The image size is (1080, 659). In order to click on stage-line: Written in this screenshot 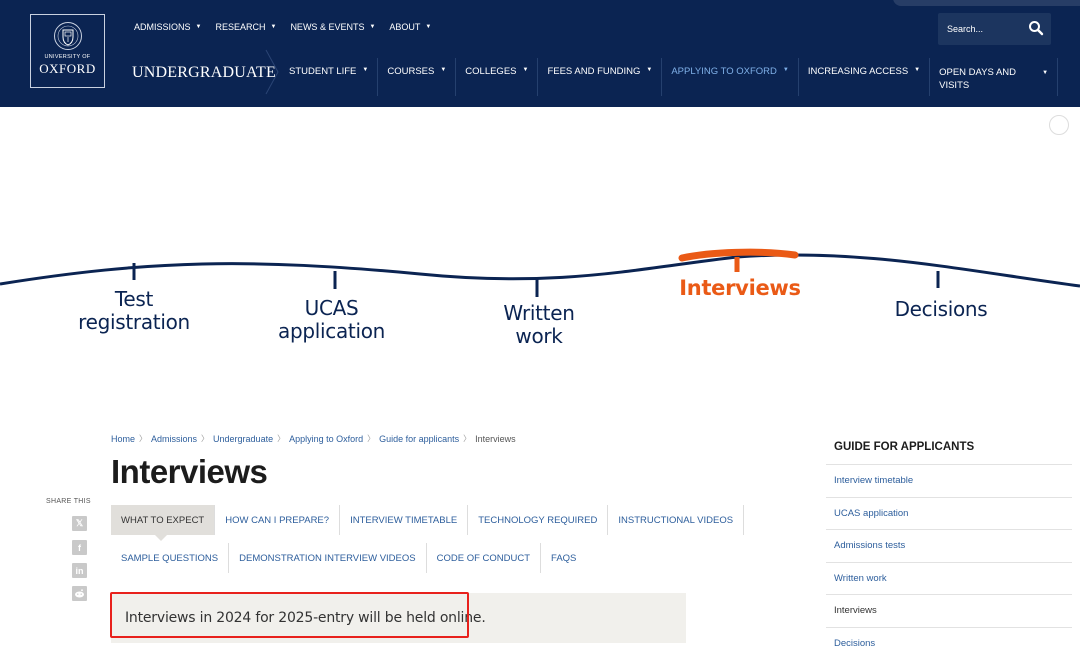, I will do `click(539, 313)`.